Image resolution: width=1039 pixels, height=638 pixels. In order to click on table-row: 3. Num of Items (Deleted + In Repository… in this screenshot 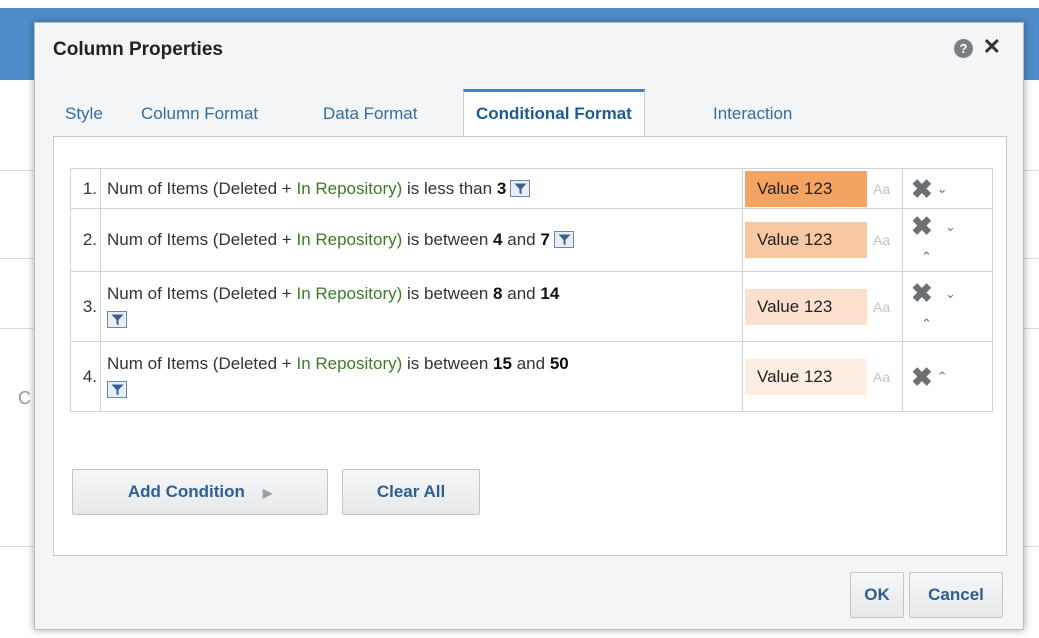, I will do `click(531, 306)`.